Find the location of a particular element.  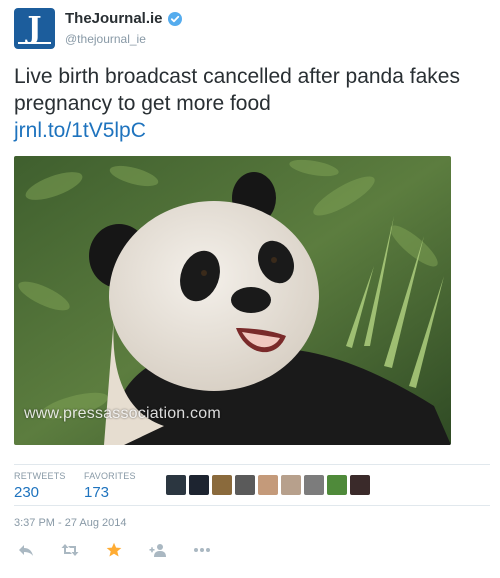

account-names: TheJournal.ie @thejournal_ie is located at coordinates (123, 28).